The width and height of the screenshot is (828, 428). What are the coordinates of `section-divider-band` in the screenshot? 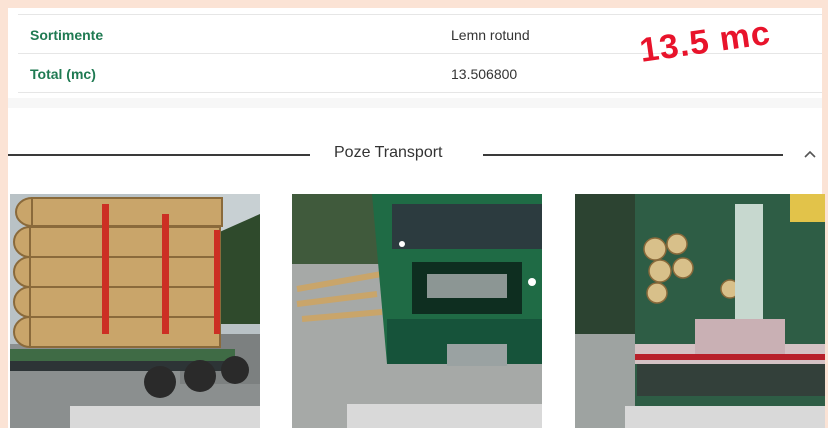 It's located at (415, 103).